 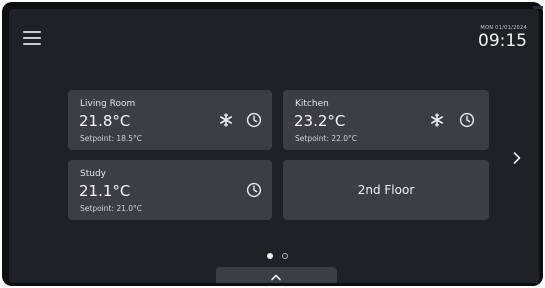 I want to click on floor-label: 2nd Floor, so click(x=386, y=190).